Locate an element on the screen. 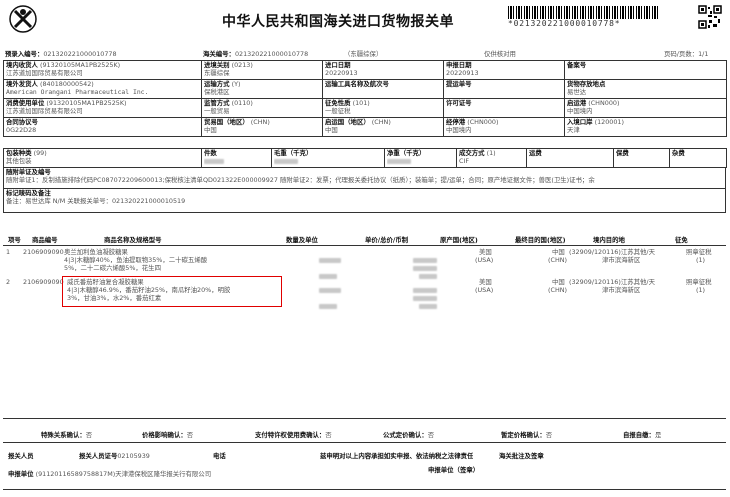 The height and width of the screenshot is (497, 730). import-date: 20220913 is located at coordinates (341, 73).